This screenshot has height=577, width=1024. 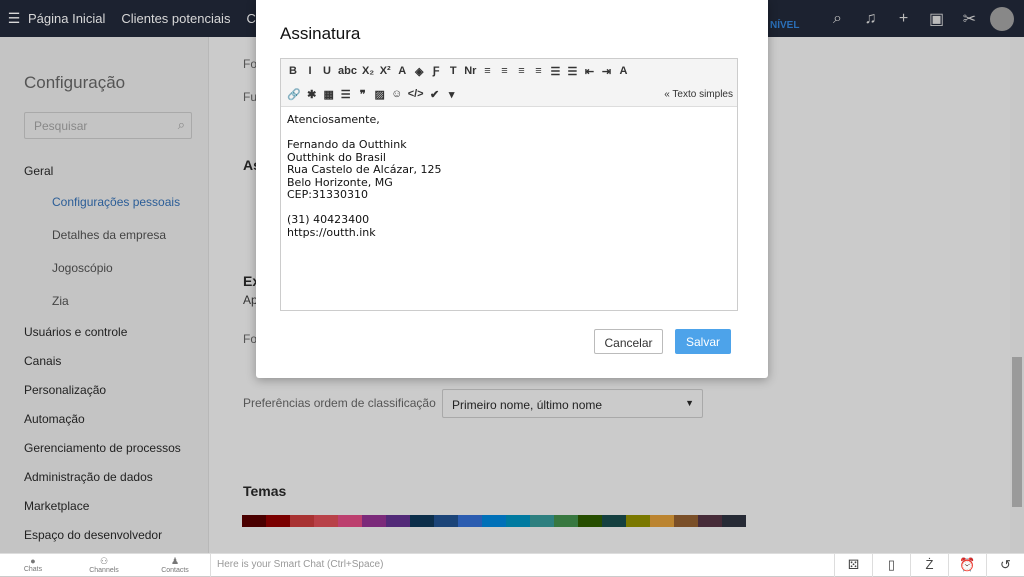 I want to click on avatar, so click(x=1002, y=18).